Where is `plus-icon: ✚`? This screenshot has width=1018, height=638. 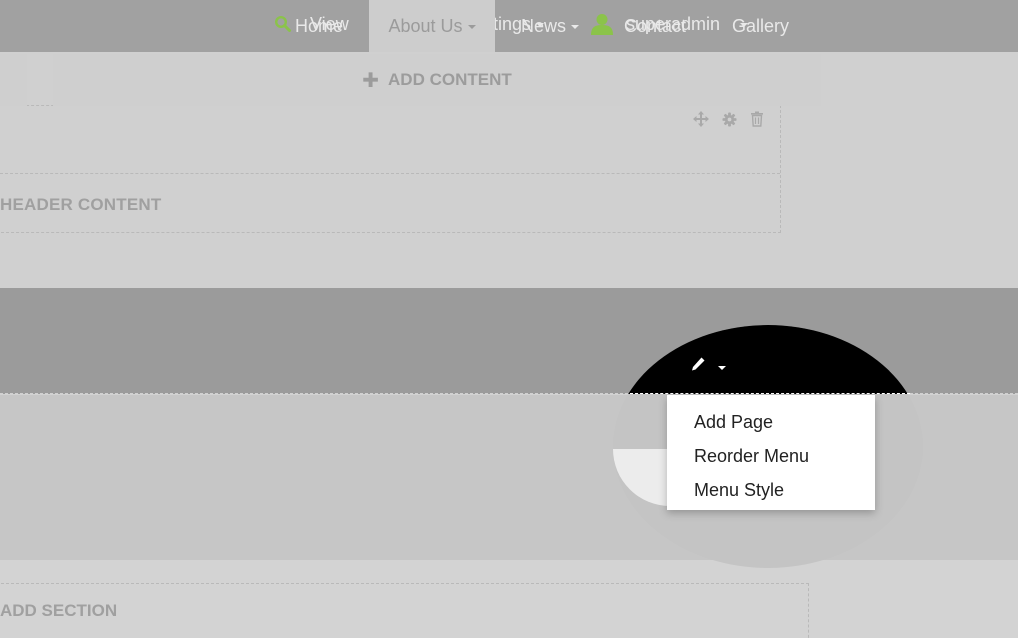 plus-icon: ✚ is located at coordinates (371, 80).